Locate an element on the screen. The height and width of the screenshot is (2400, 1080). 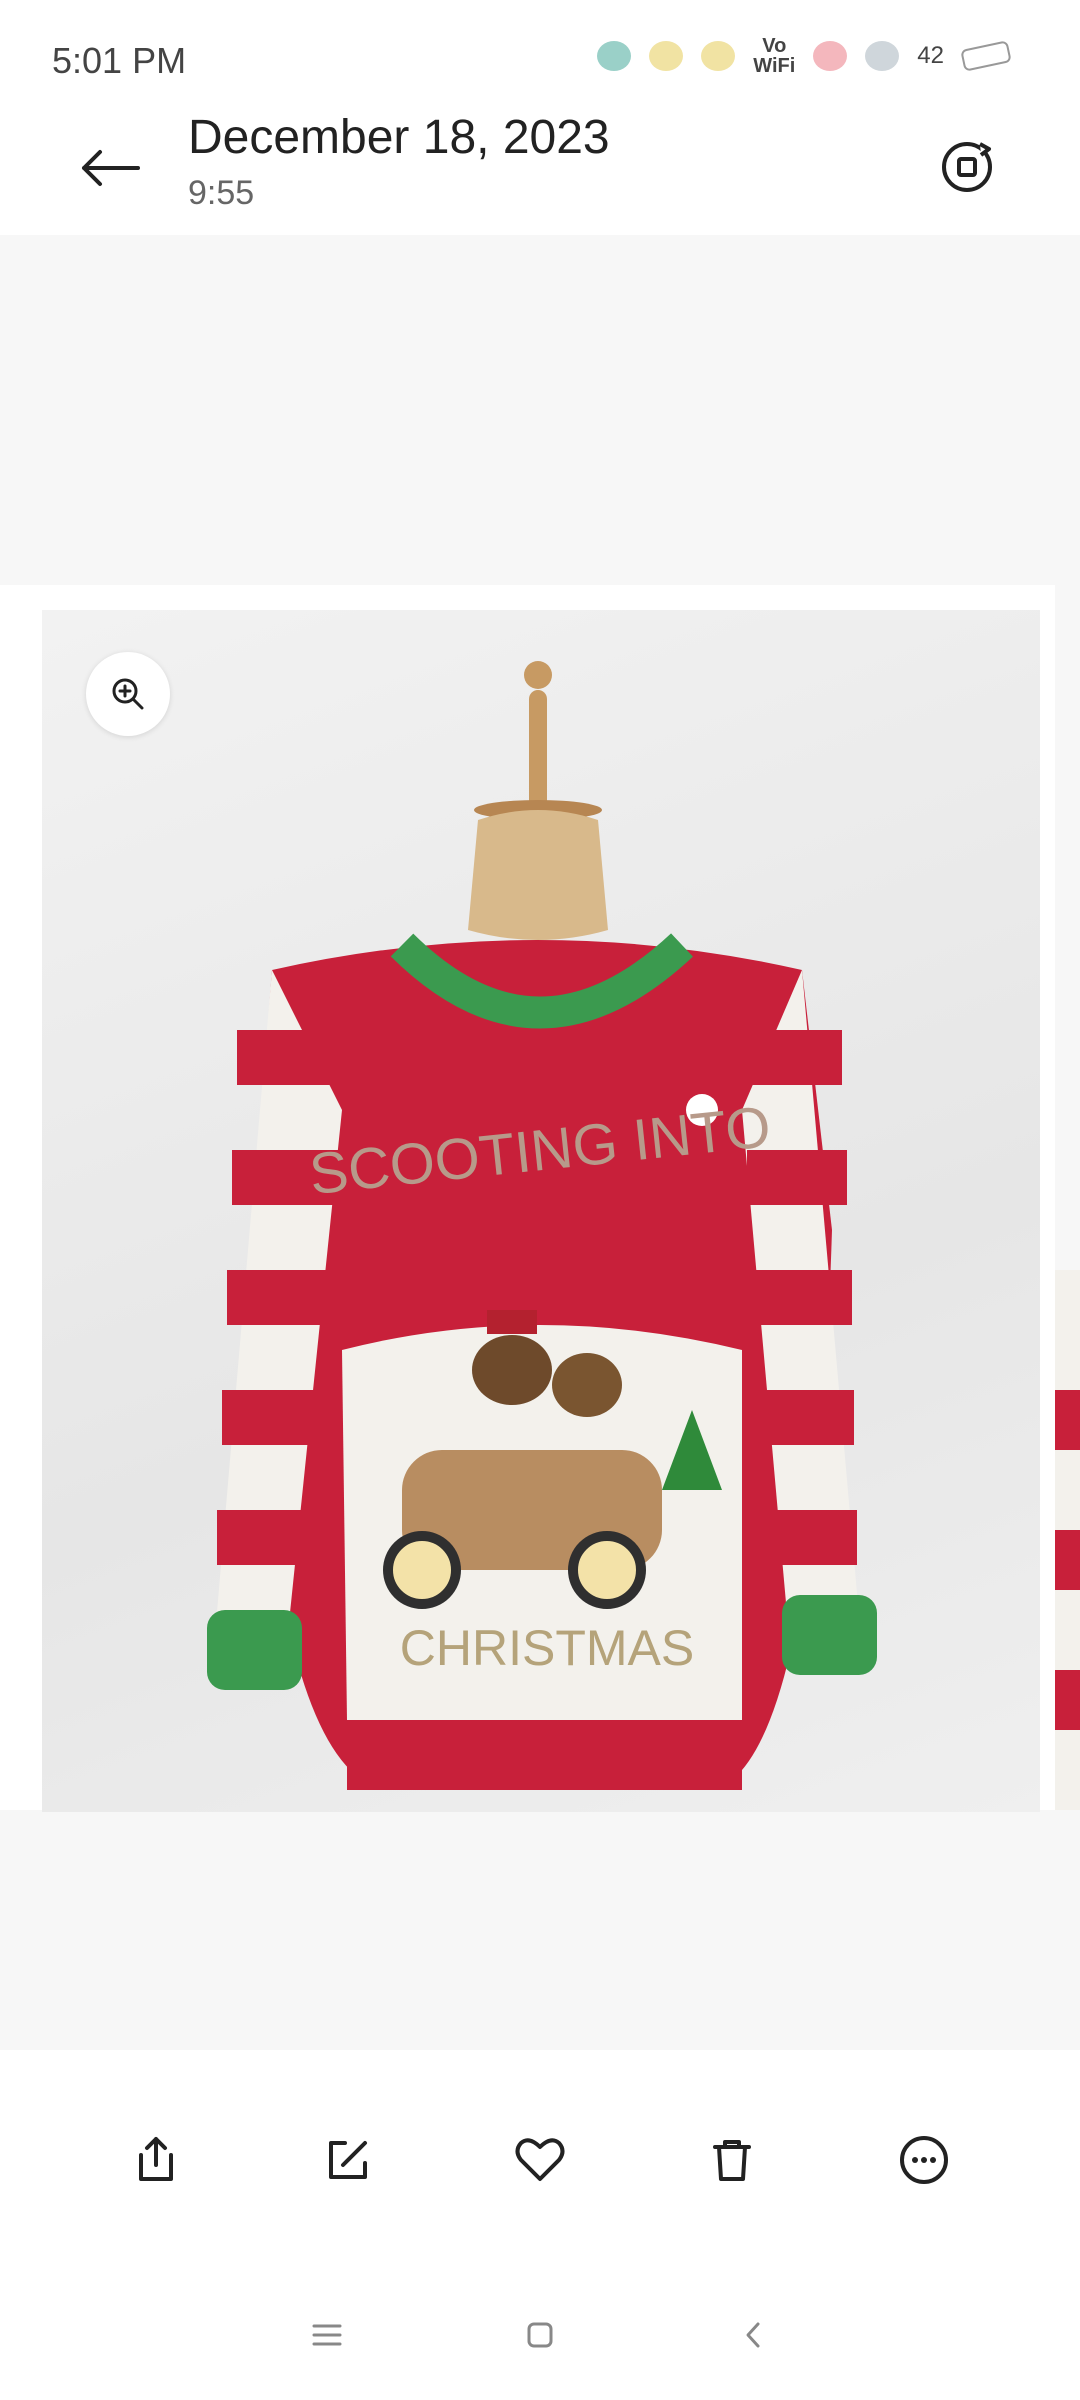
recents-button is located at coordinates (327, 2335).